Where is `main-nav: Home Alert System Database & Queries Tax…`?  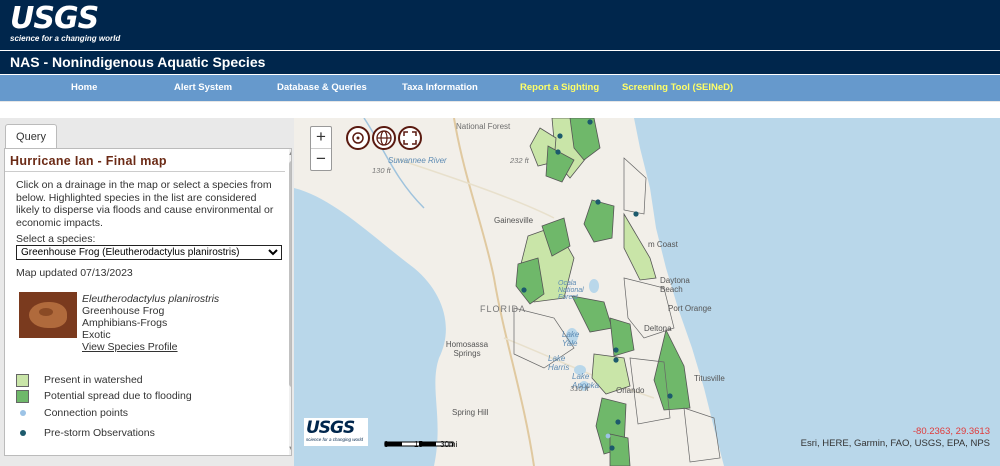 main-nav: Home Alert System Database & Queries Tax… is located at coordinates (500, 88).